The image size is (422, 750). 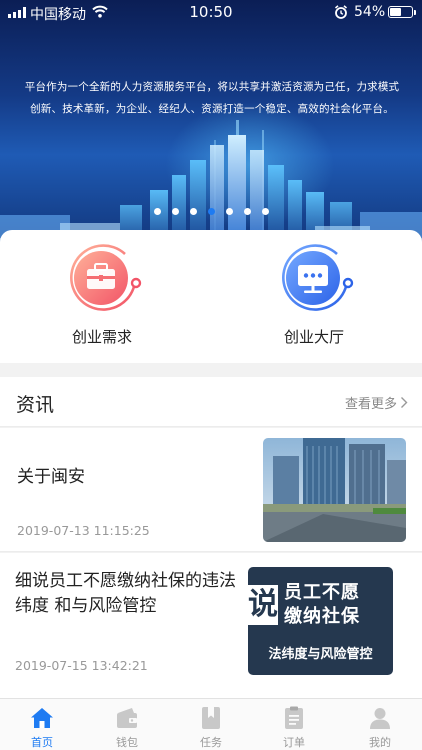 What do you see at coordinates (42, 742) in the screenshot?
I see `tab-home-label: 首页` at bounding box center [42, 742].